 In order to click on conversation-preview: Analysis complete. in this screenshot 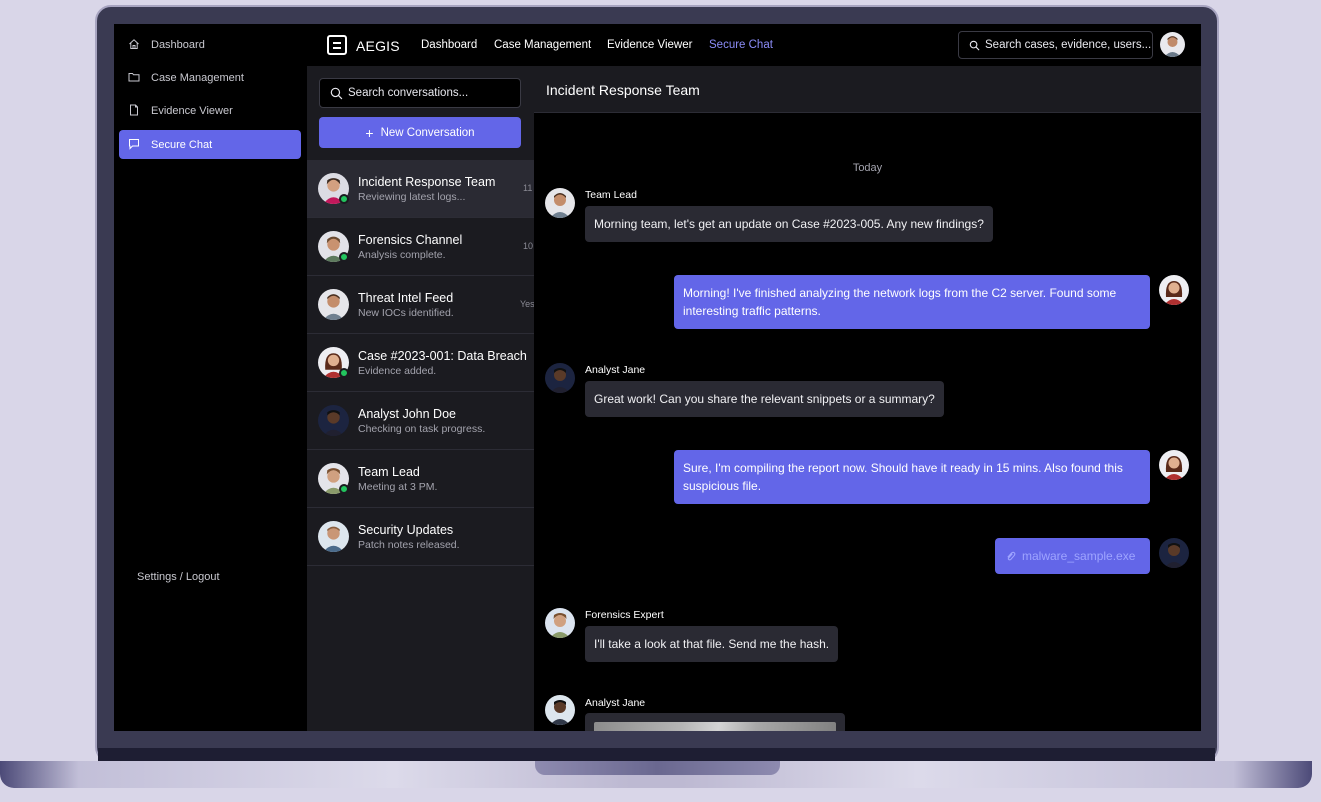, I will do `click(402, 255)`.